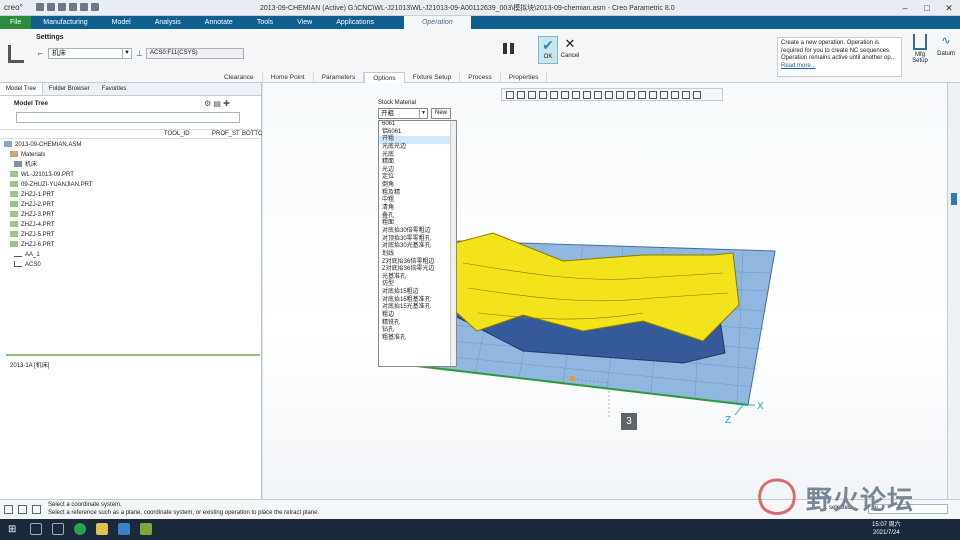 Image resolution: width=960 pixels, height=540 pixels. What do you see at coordinates (417, 209) in the screenshot?
I see `list-item: 清角` at bounding box center [417, 209].